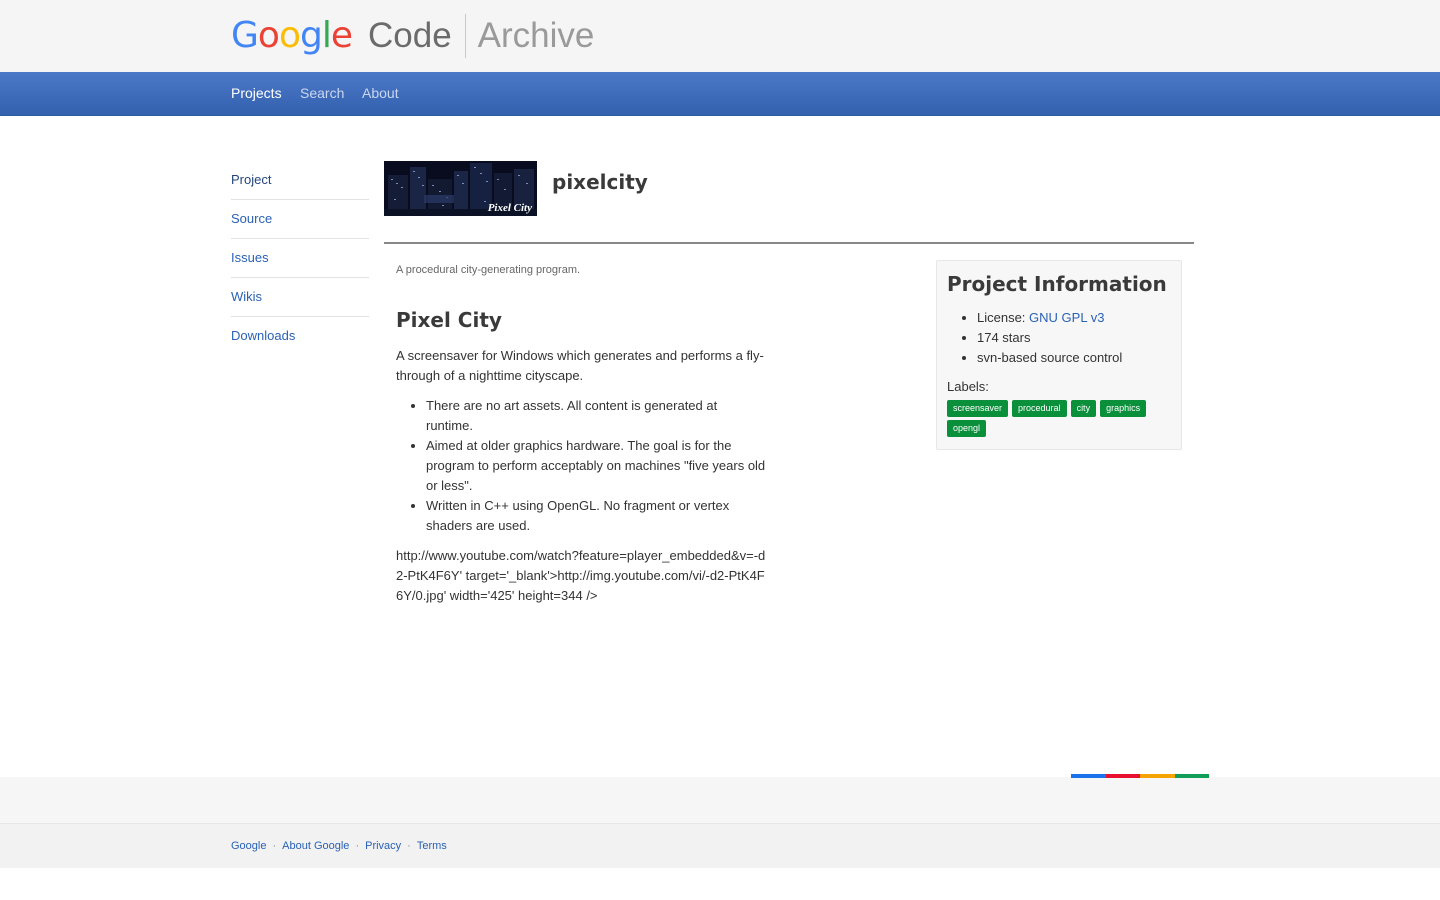  I want to click on label-screensaver: screensaver, so click(978, 408).